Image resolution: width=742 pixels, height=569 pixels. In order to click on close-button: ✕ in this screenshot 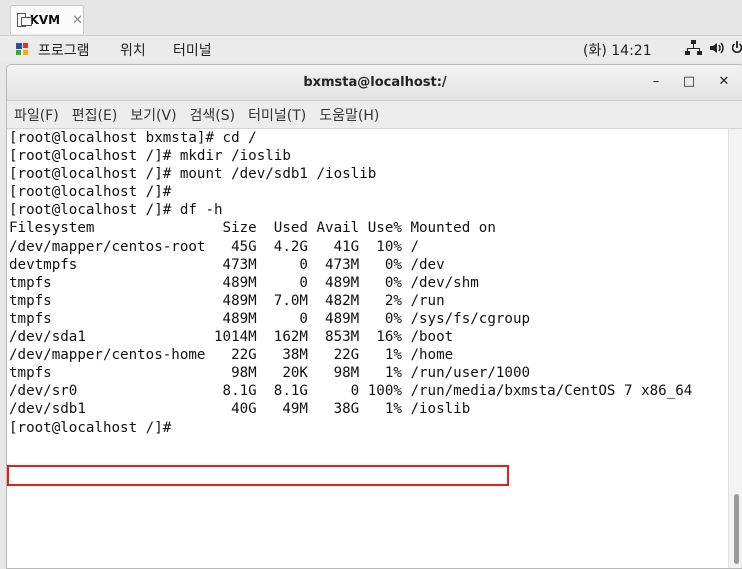, I will do `click(724, 82)`.